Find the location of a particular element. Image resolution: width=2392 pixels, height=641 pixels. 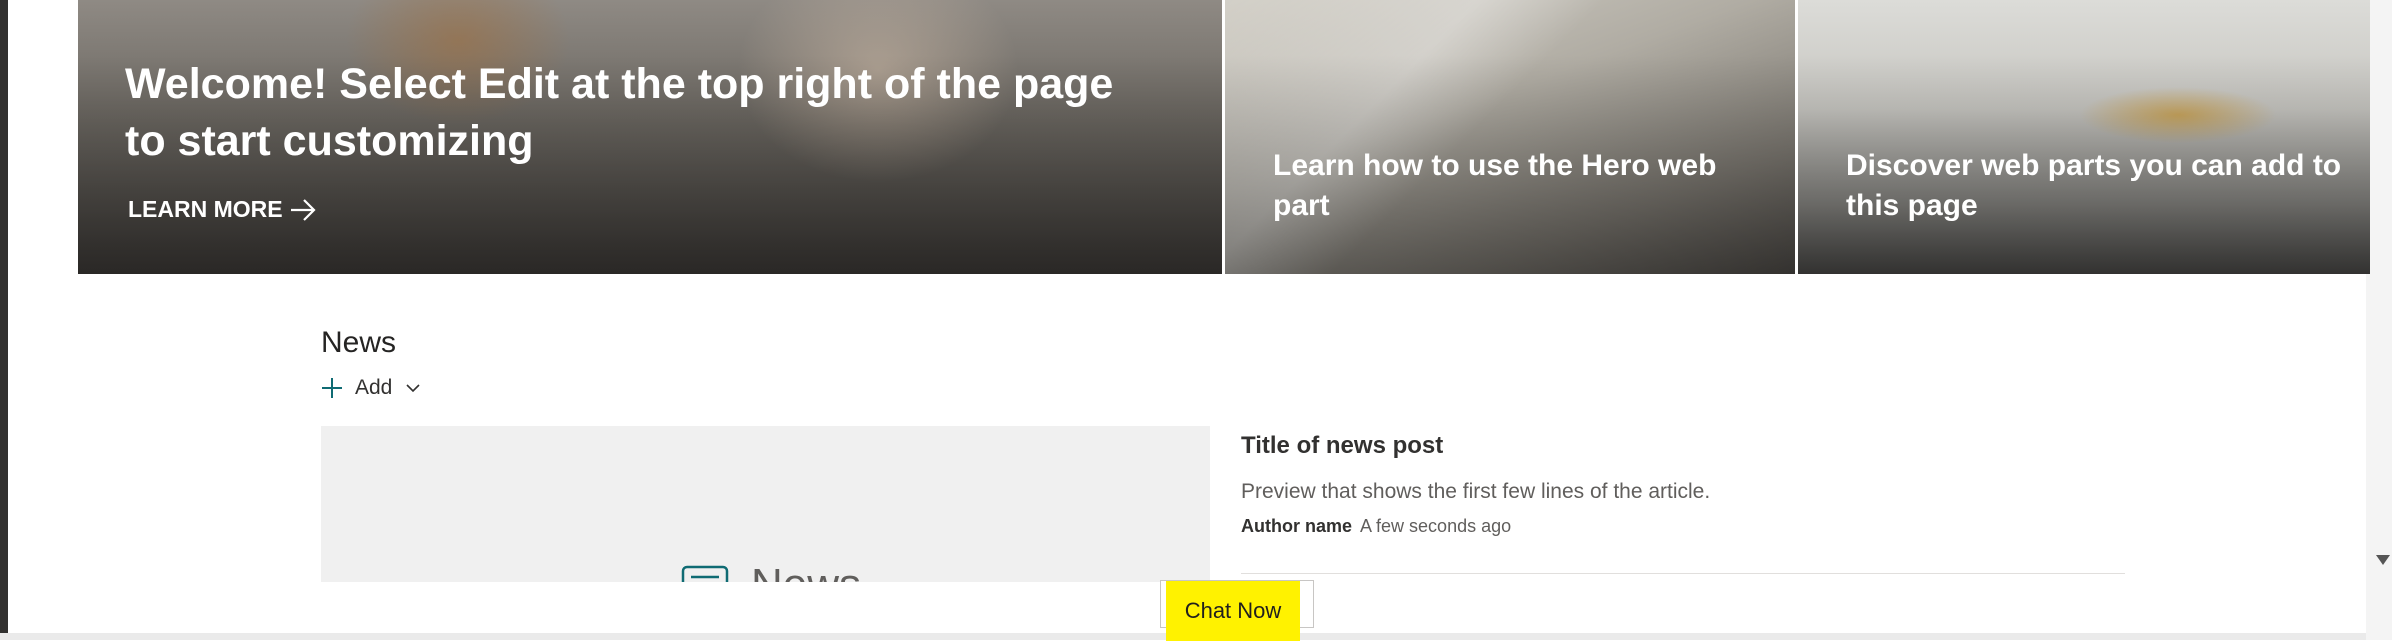

news-post-title: Title of news post is located at coordinates (1681, 446).